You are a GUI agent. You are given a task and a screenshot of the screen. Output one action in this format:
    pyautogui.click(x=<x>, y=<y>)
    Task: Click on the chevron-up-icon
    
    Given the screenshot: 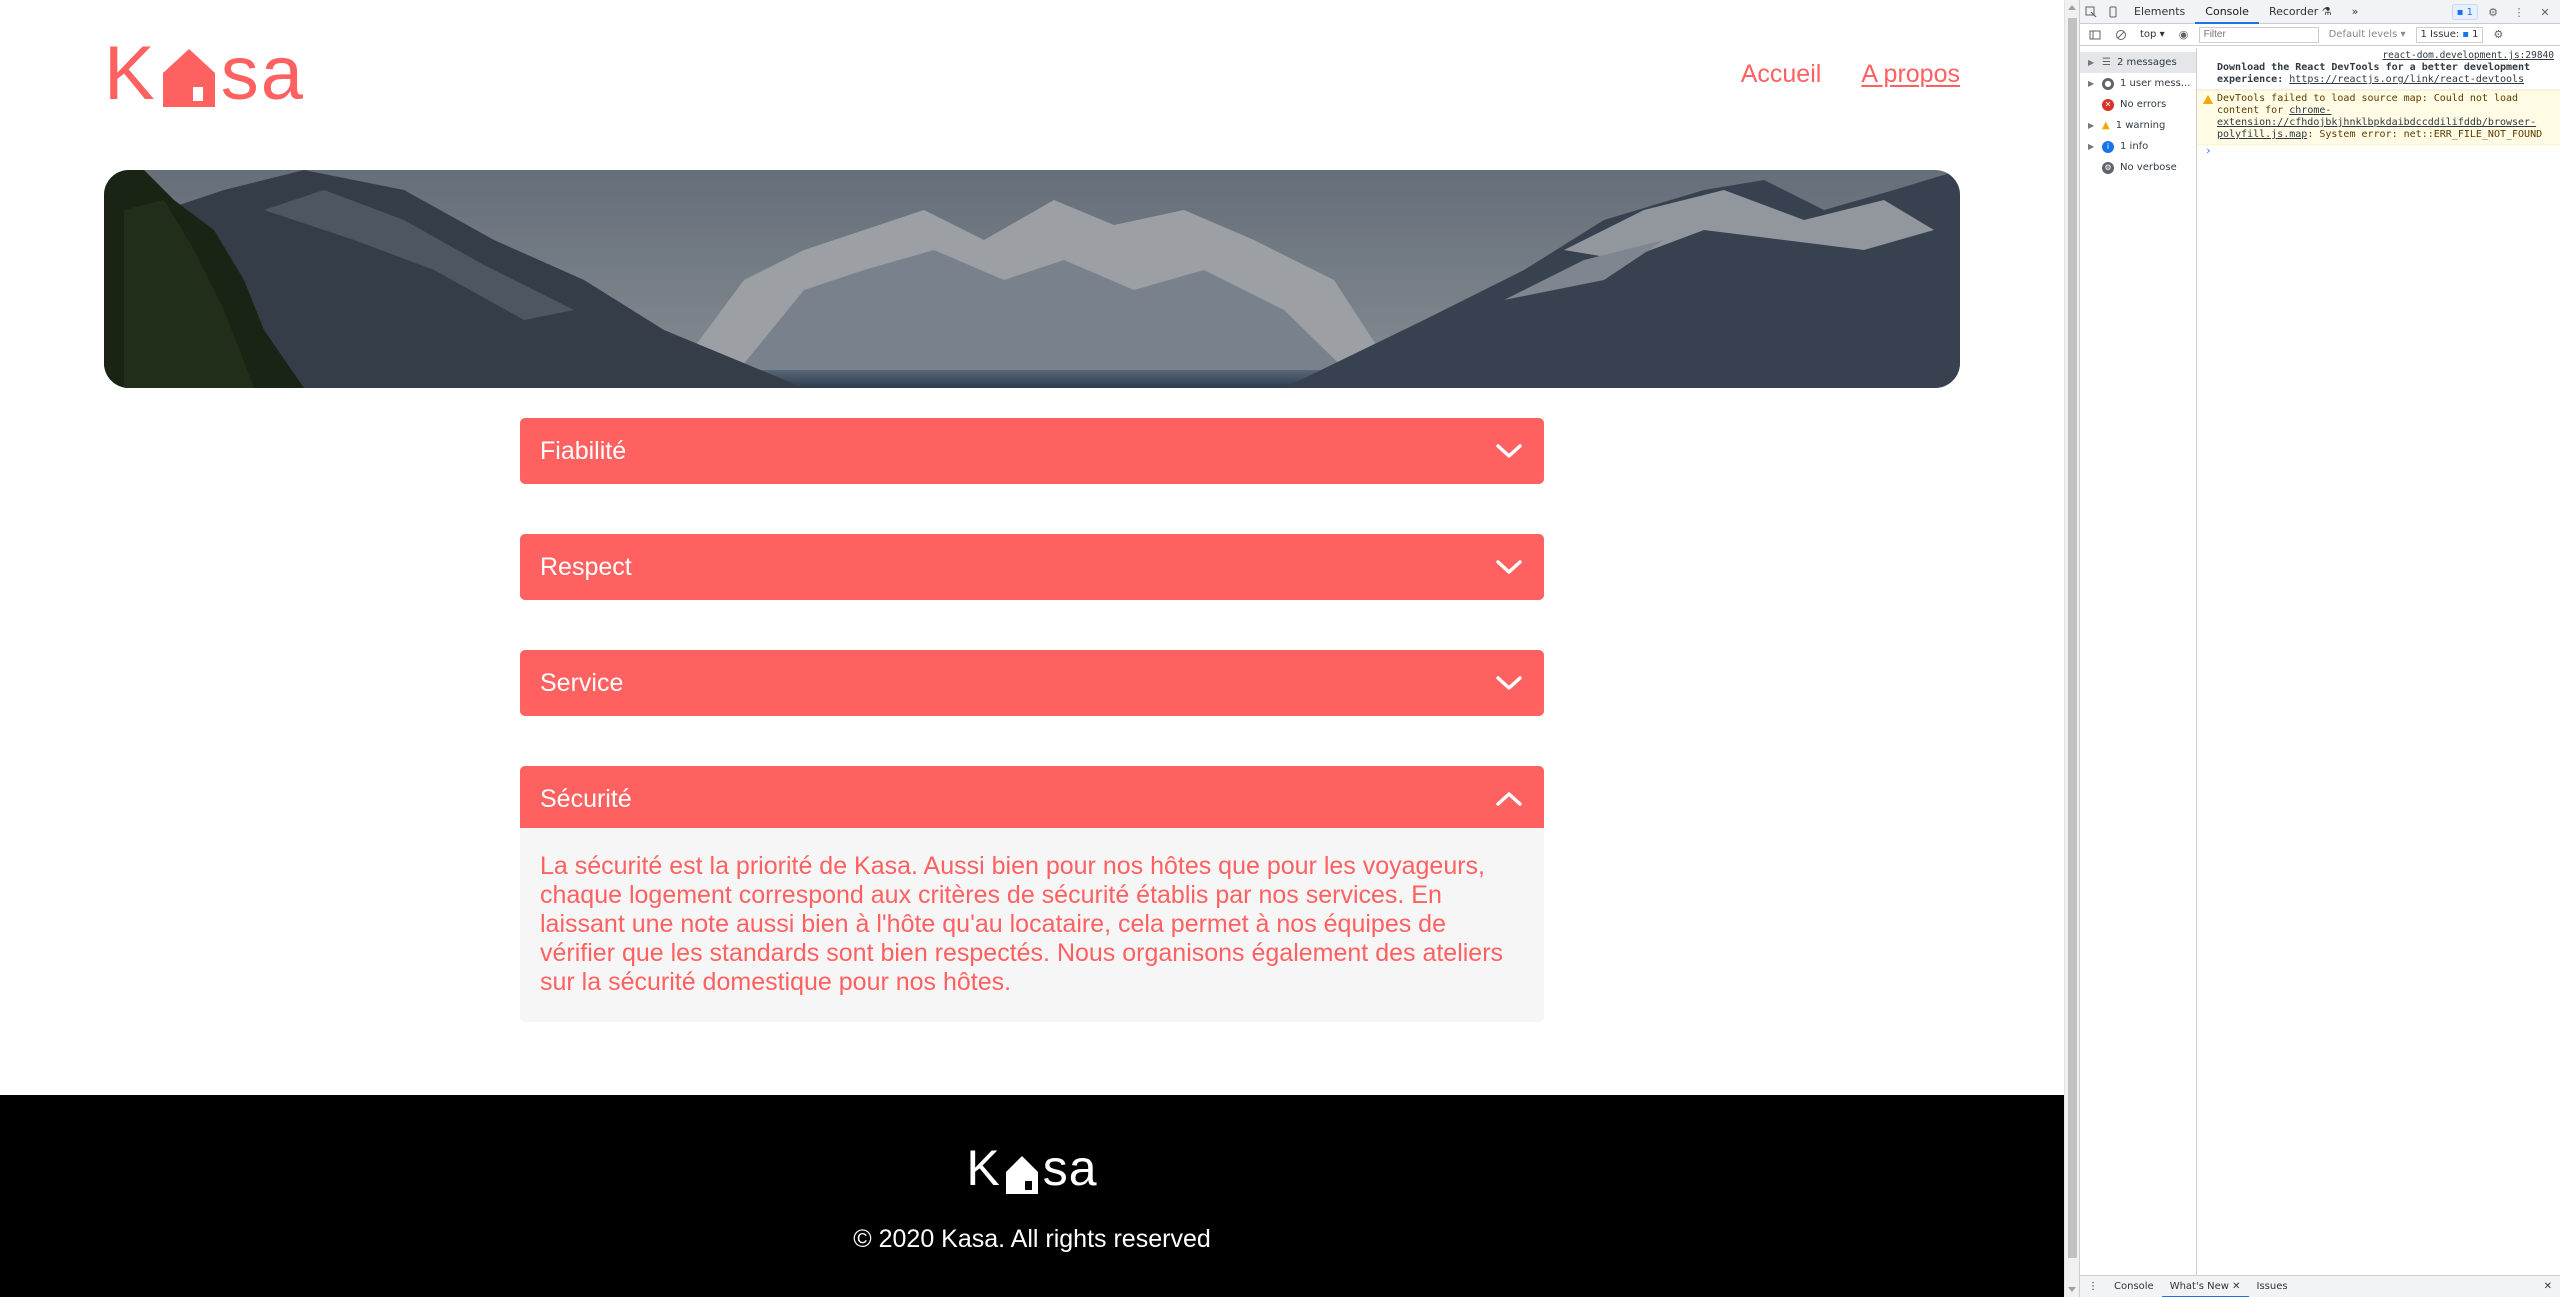 What is the action you would take?
    pyautogui.click(x=1509, y=799)
    